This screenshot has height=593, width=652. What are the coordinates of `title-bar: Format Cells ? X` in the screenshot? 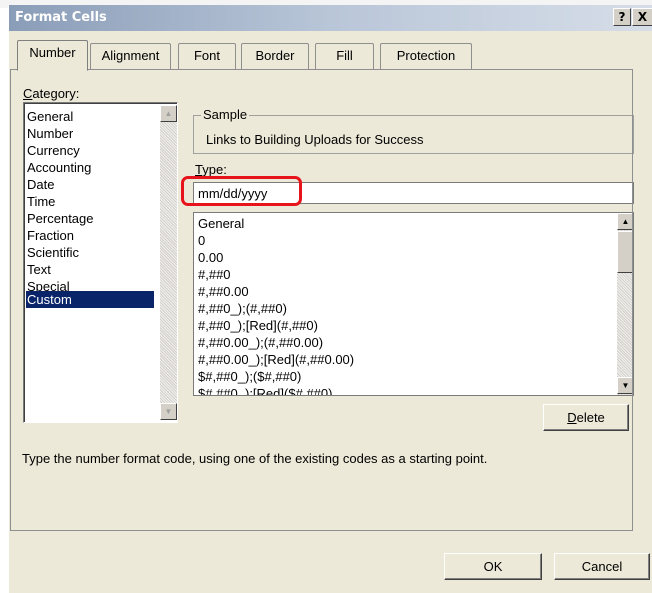 It's located at (330, 18).